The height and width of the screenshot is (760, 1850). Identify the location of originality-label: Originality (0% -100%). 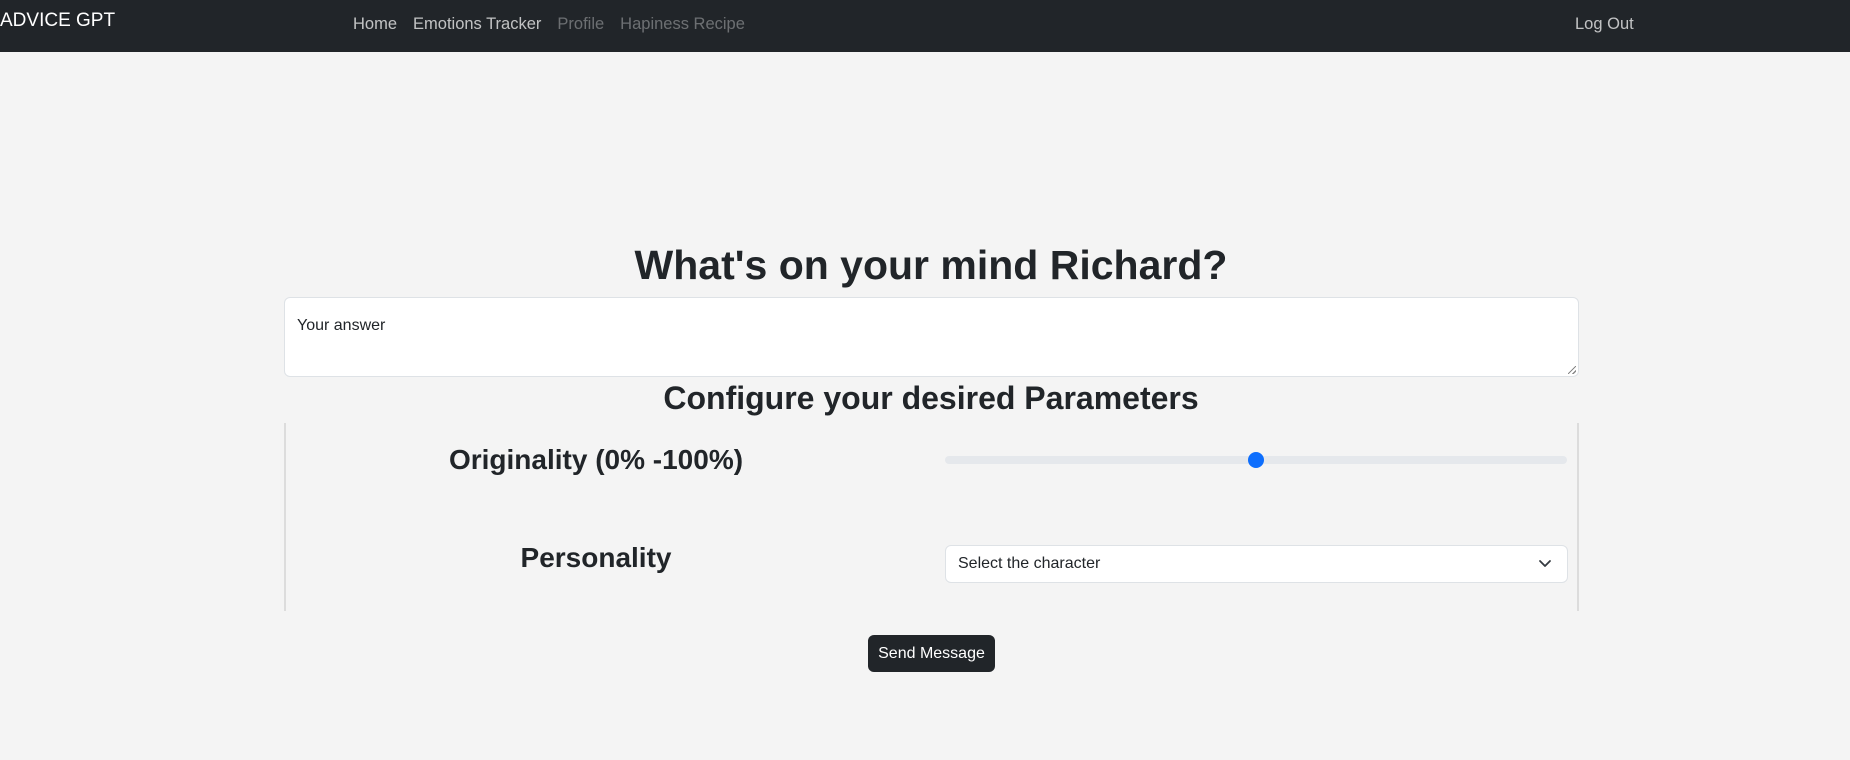
(596, 459).